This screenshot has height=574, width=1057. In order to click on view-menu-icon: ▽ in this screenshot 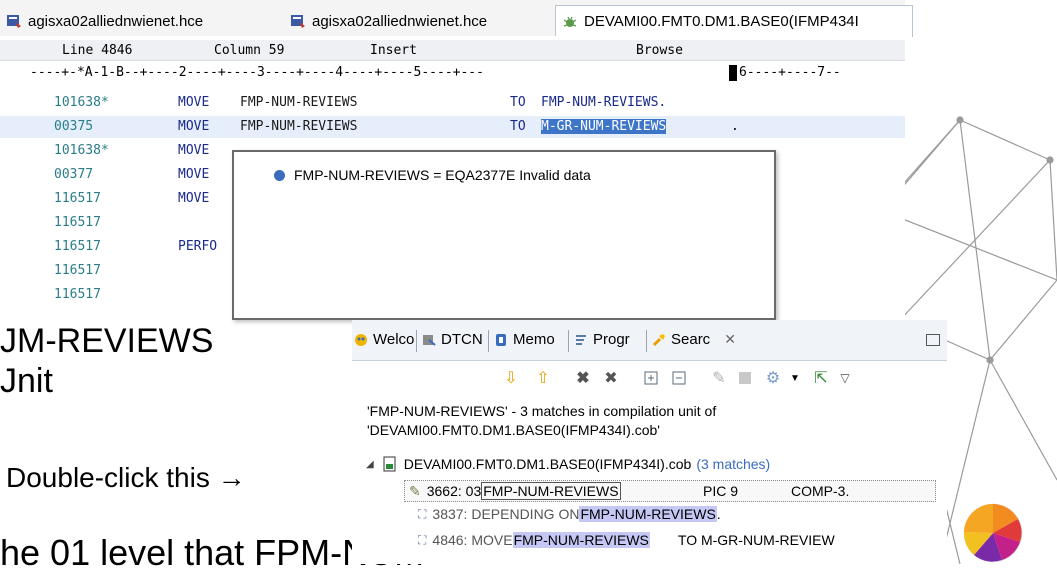, I will do `click(845, 378)`.